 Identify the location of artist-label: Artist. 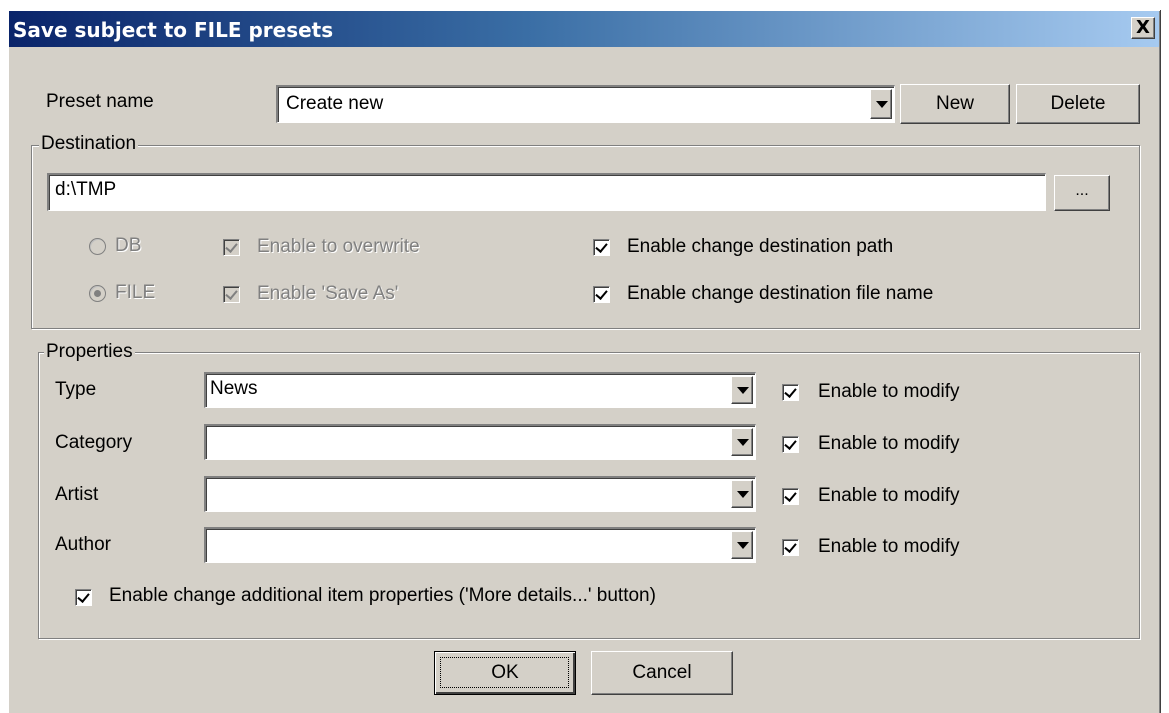
(77, 494).